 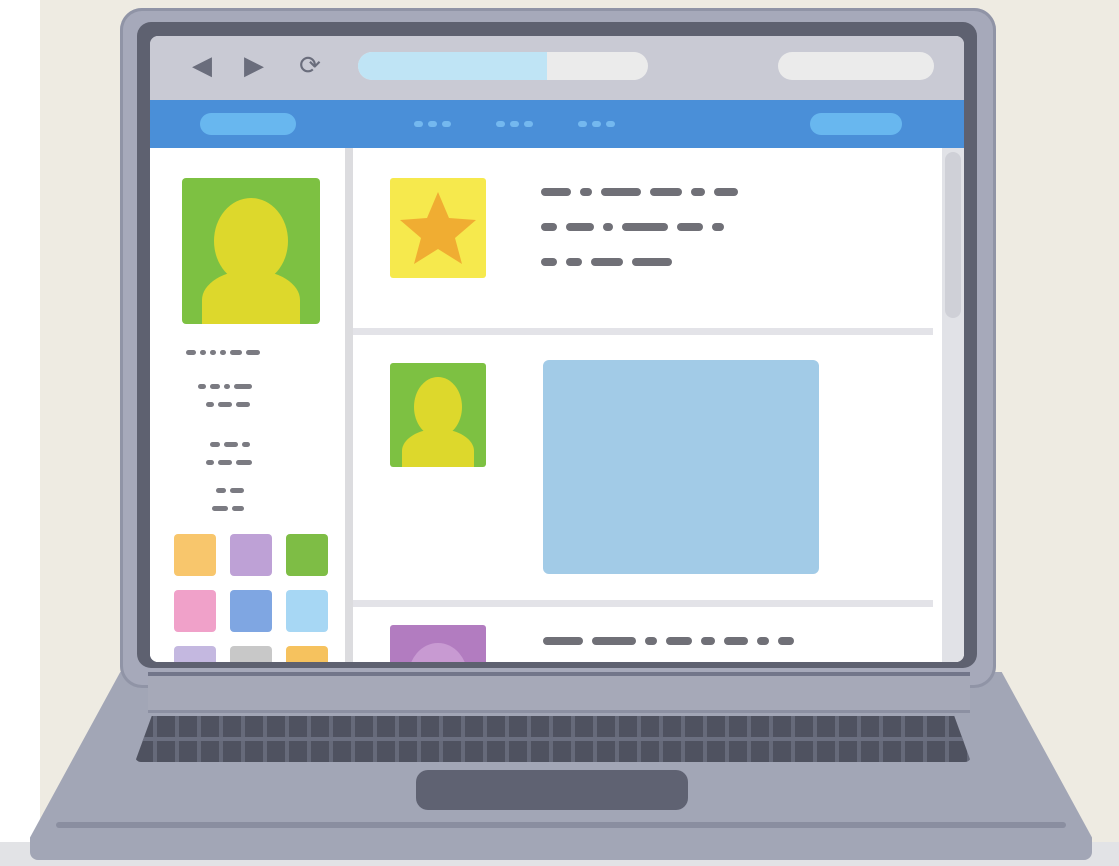 What do you see at coordinates (681, 467) in the screenshot?
I see `post-image` at bounding box center [681, 467].